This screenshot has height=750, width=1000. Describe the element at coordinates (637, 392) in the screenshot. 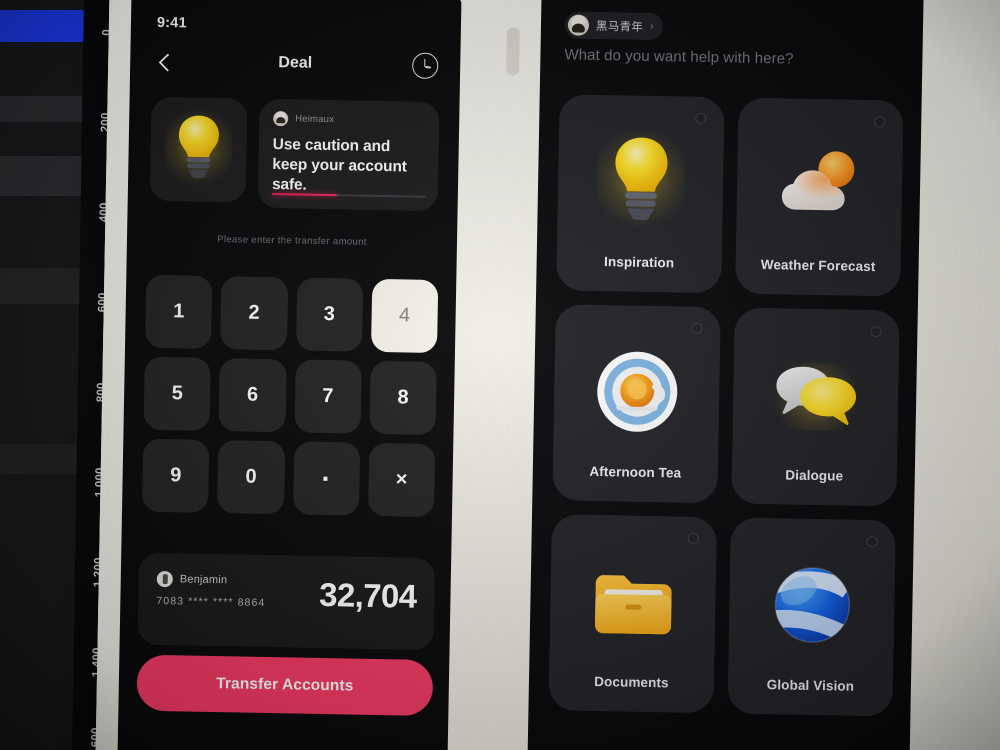

I see `teacup-icon` at that location.